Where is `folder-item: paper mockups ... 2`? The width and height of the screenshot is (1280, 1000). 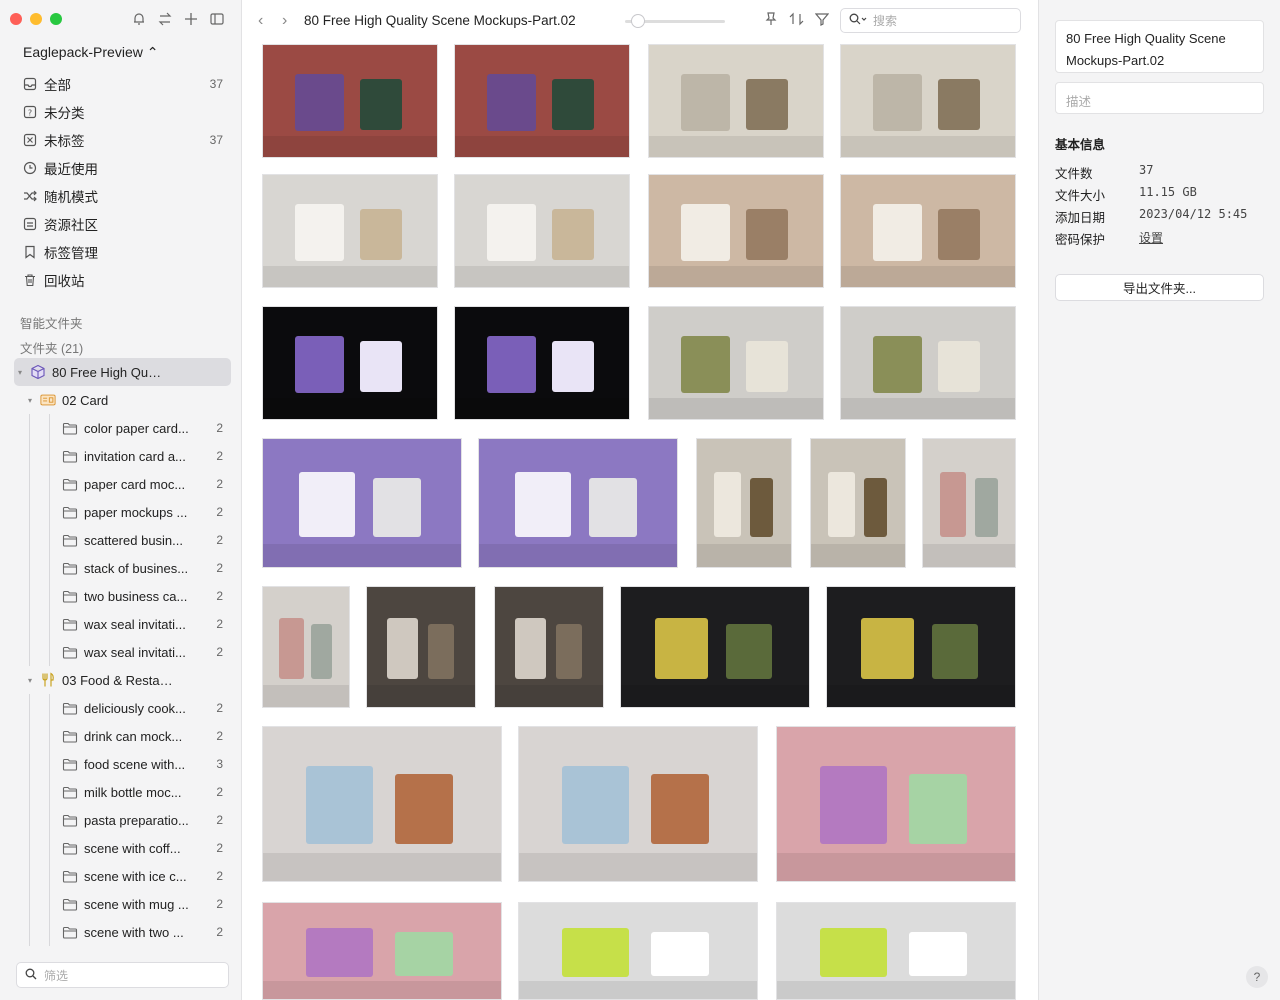
folder-item: paper mockups ... 2 is located at coordinates (120, 512).